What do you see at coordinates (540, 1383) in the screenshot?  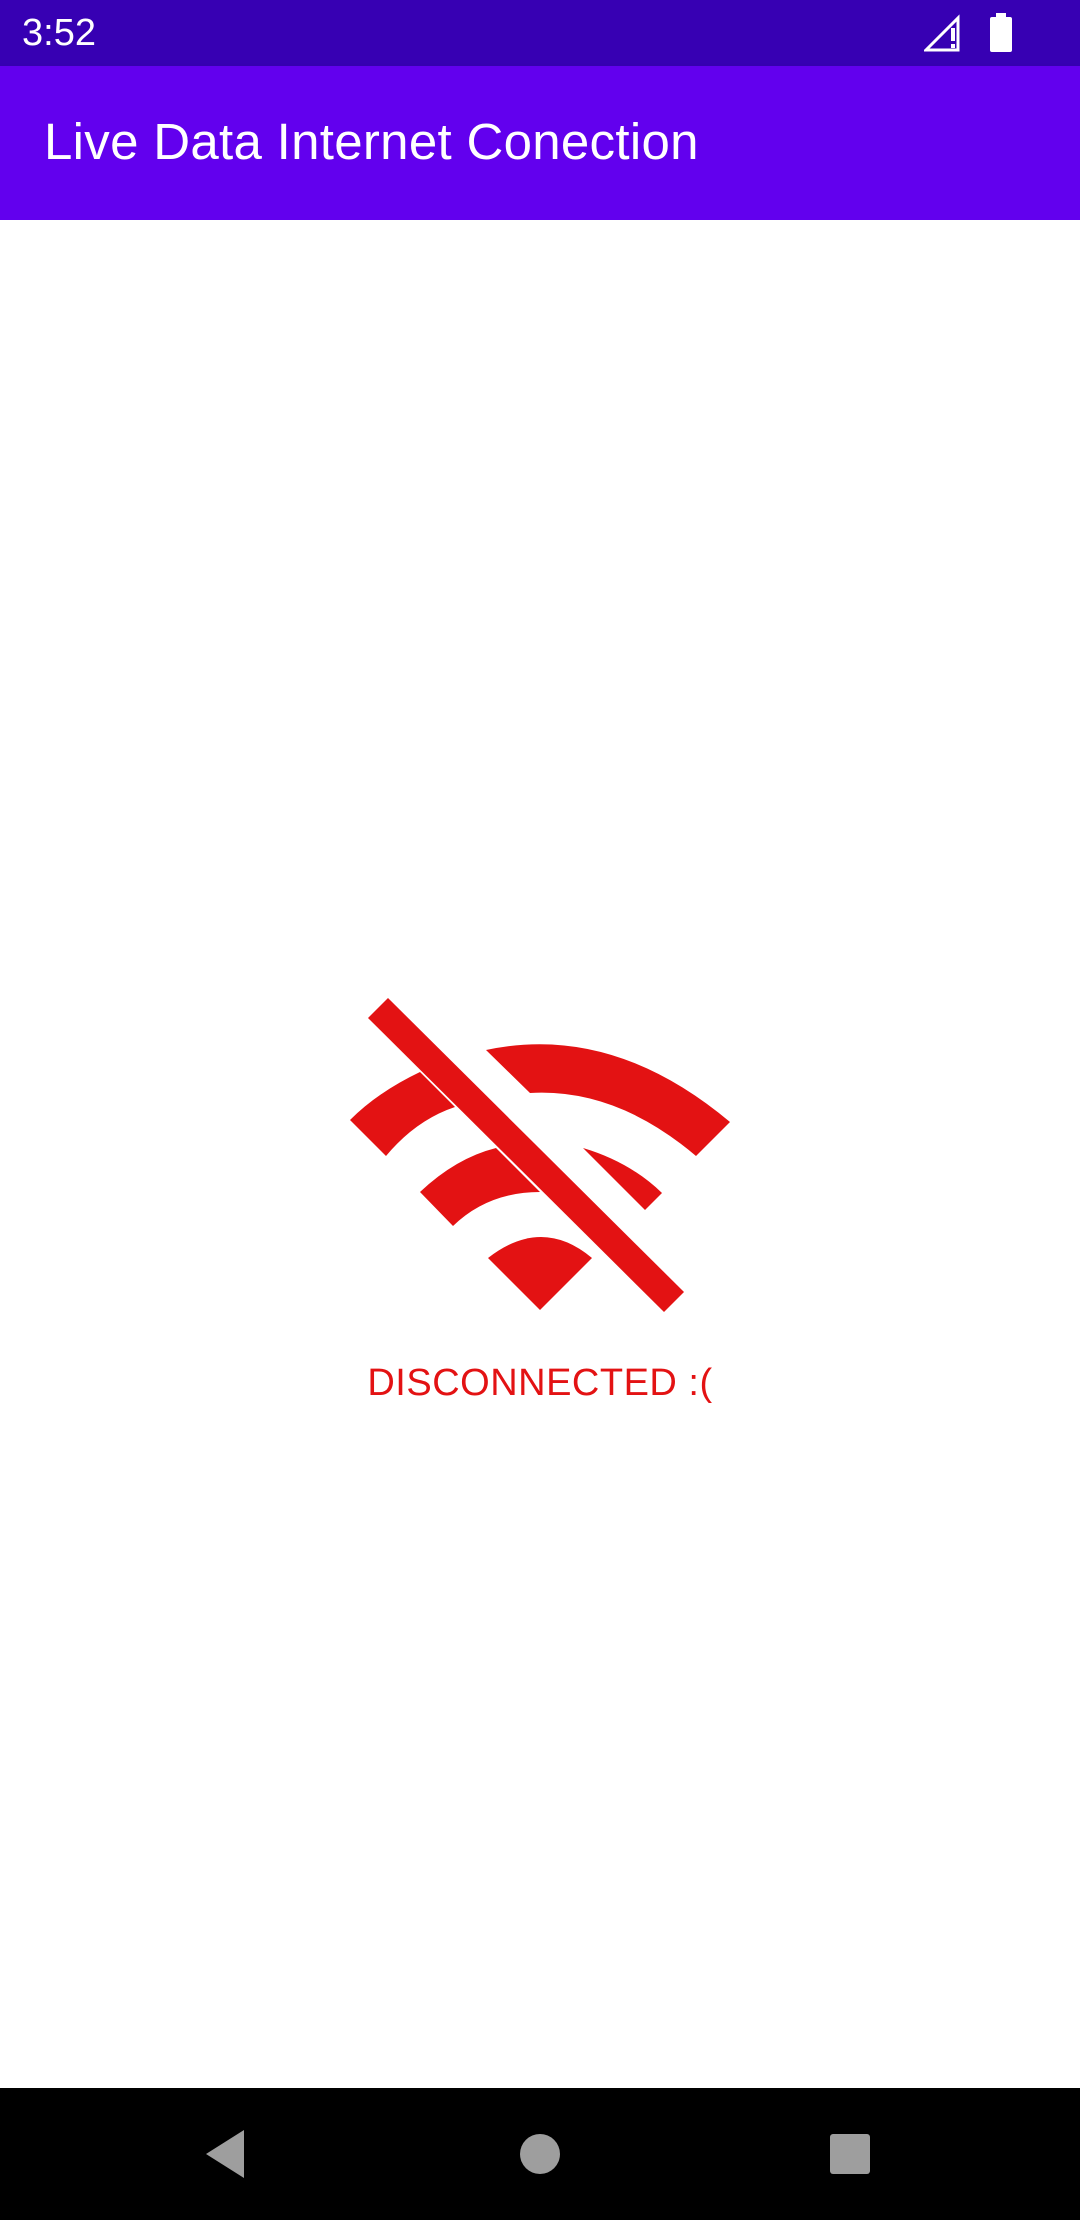 I see `connection-status-text: DISCONNECTED :(` at bounding box center [540, 1383].